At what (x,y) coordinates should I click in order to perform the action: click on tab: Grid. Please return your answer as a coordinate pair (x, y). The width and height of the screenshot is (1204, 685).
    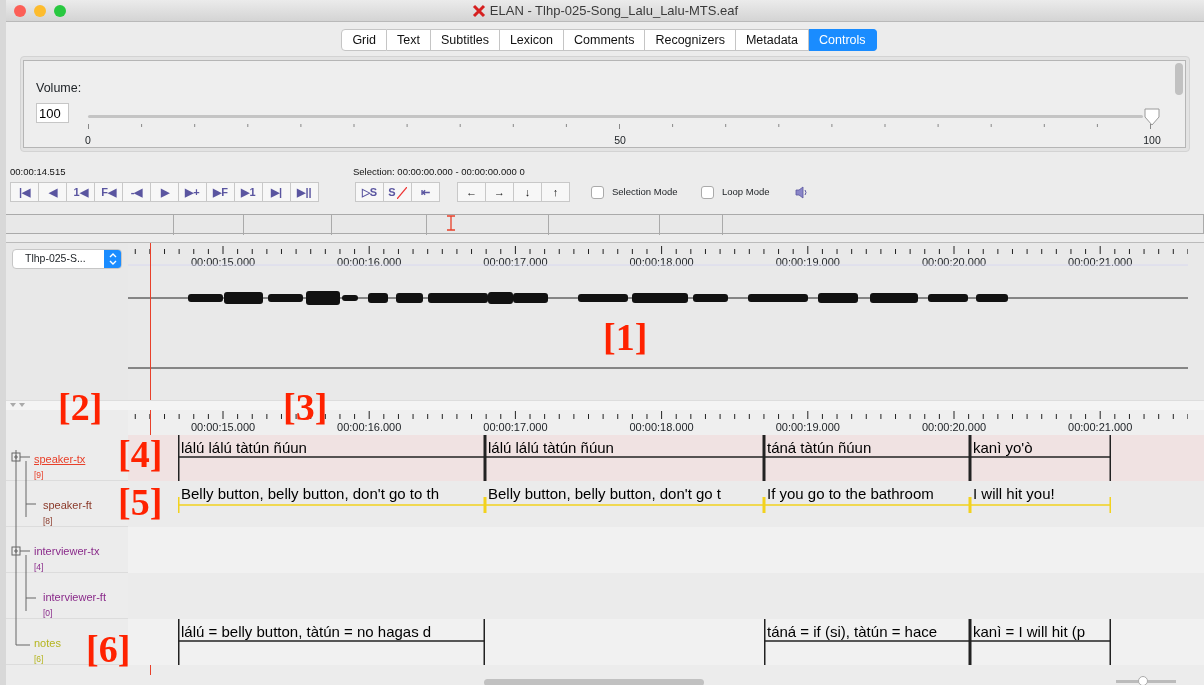
    Looking at the image, I should click on (364, 40).